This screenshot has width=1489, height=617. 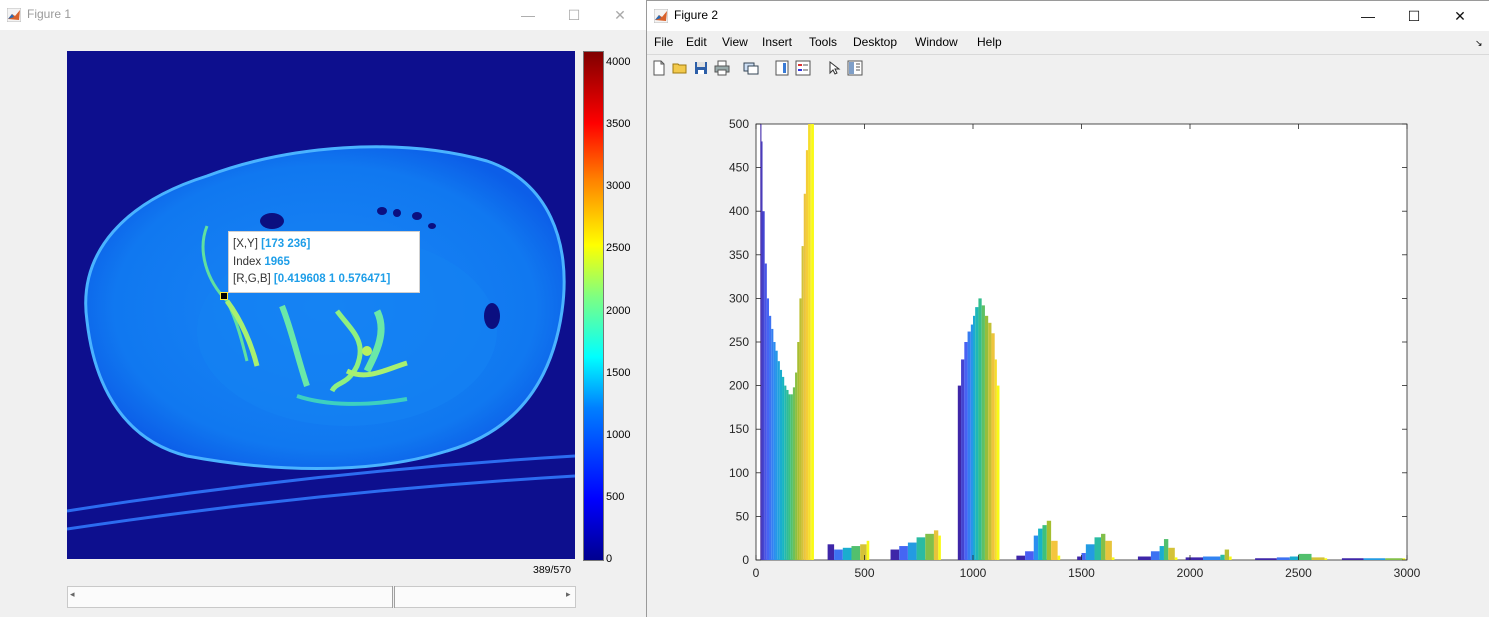 I want to click on menu-help: Help, so click(x=989, y=42).